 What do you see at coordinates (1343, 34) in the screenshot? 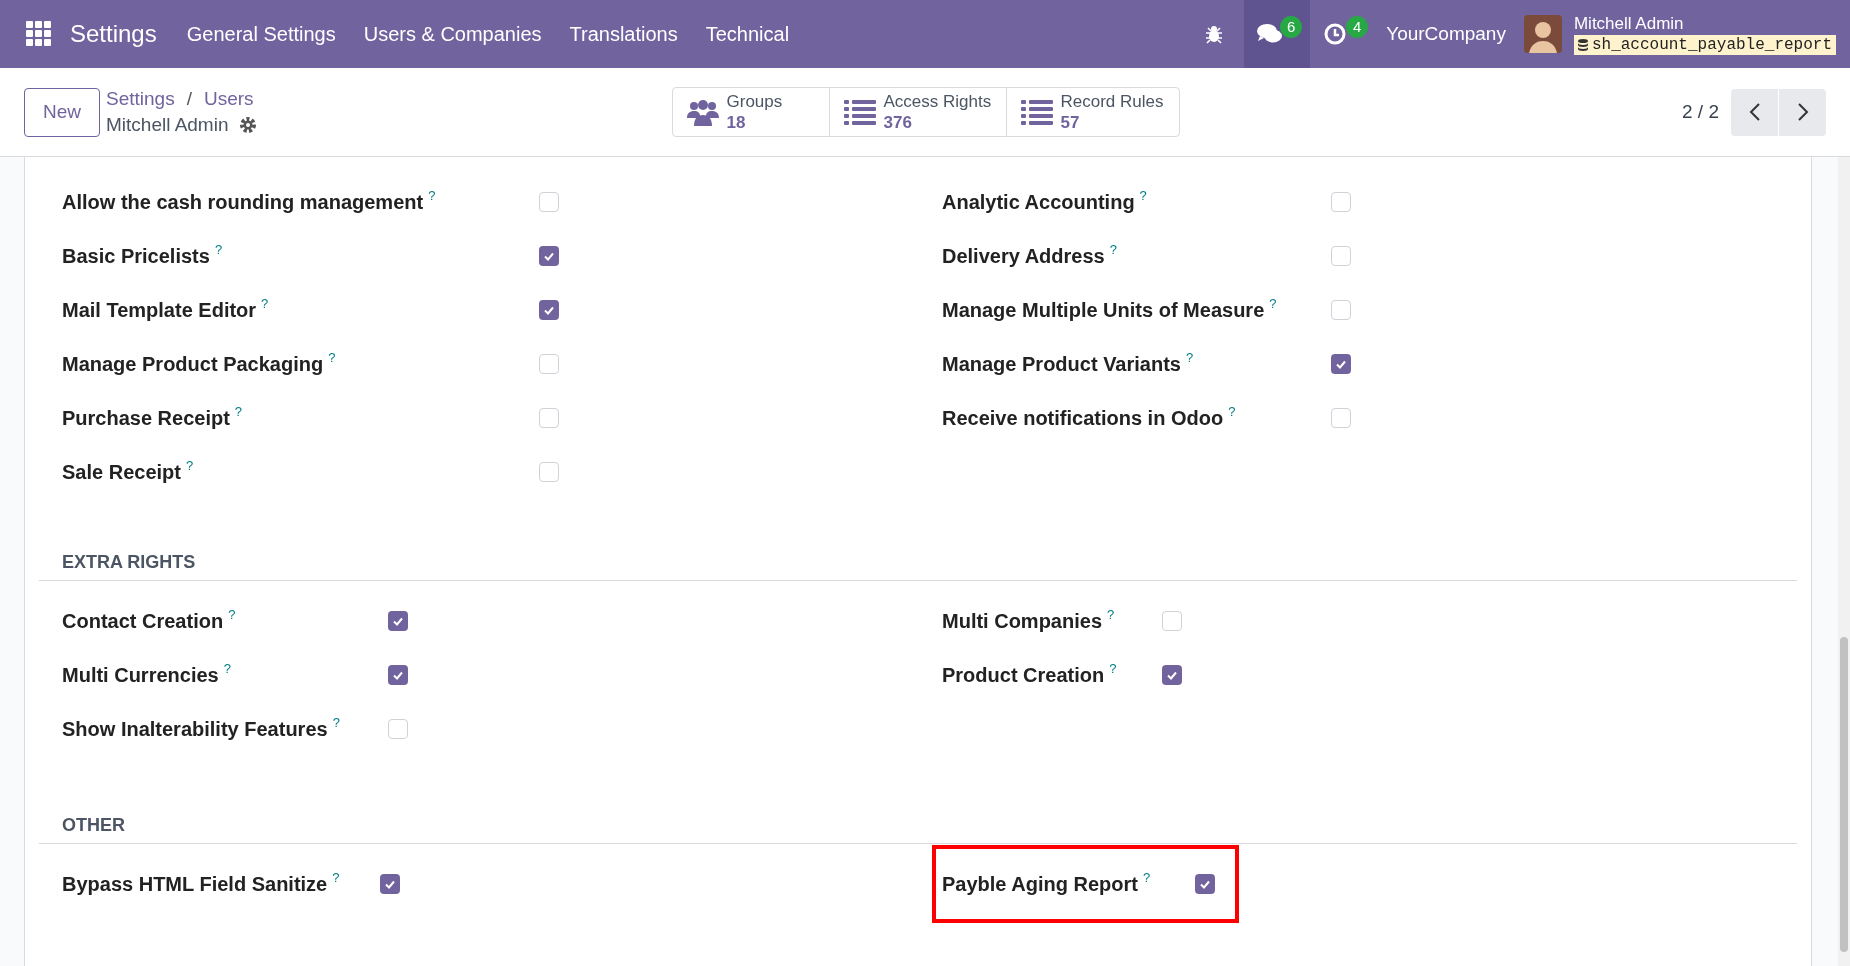
I see `activities-button: 4` at bounding box center [1343, 34].